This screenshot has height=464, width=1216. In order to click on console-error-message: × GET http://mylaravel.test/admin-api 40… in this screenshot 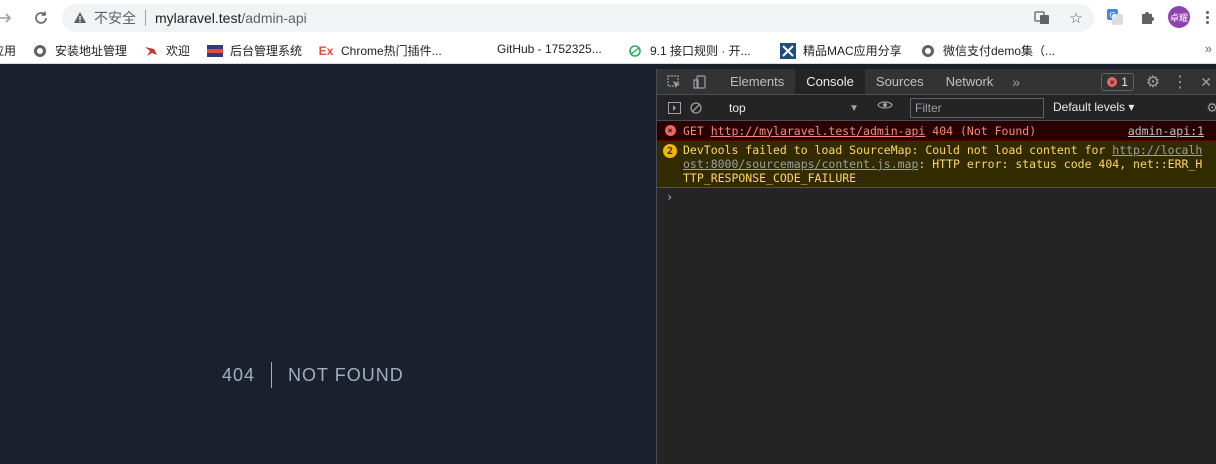, I will do `click(936, 131)`.